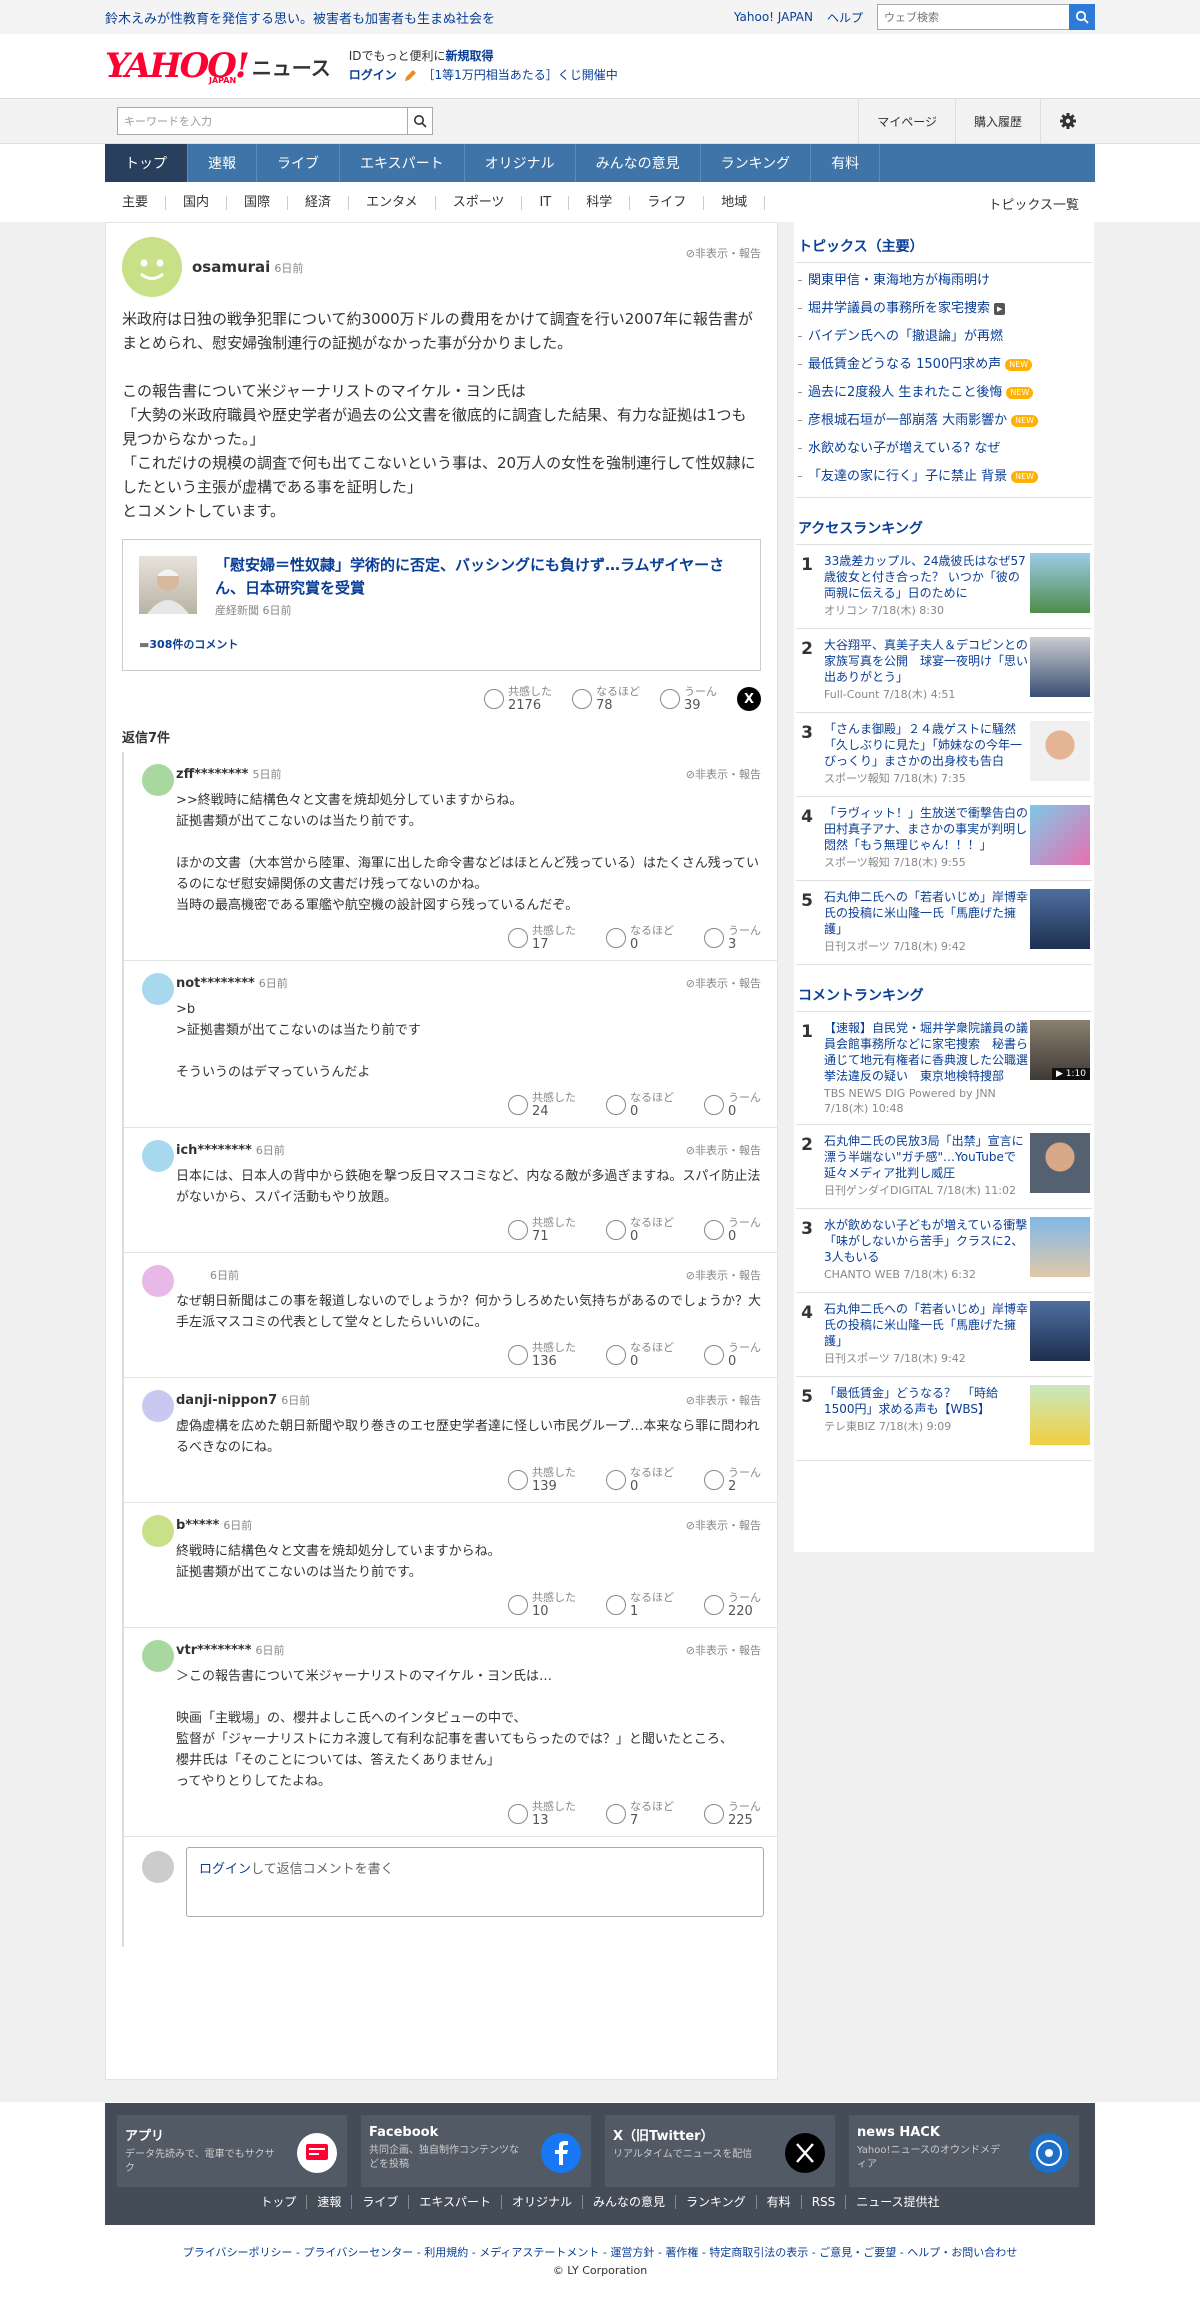 This screenshot has width=1200, height=2297. I want to click on category-it: IT, so click(546, 203).